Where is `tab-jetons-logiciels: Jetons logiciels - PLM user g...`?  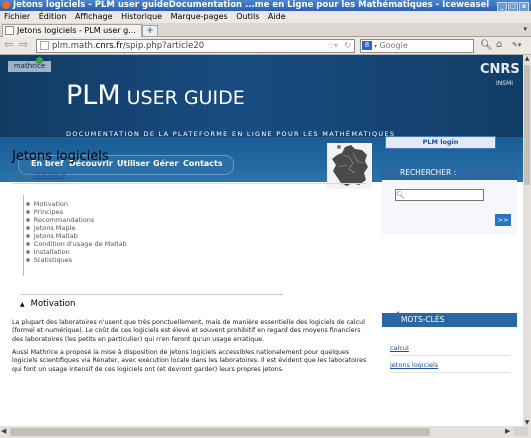
tab-jetons-logiciels: Jetons logiciels - PLM user g... is located at coordinates (72, 30).